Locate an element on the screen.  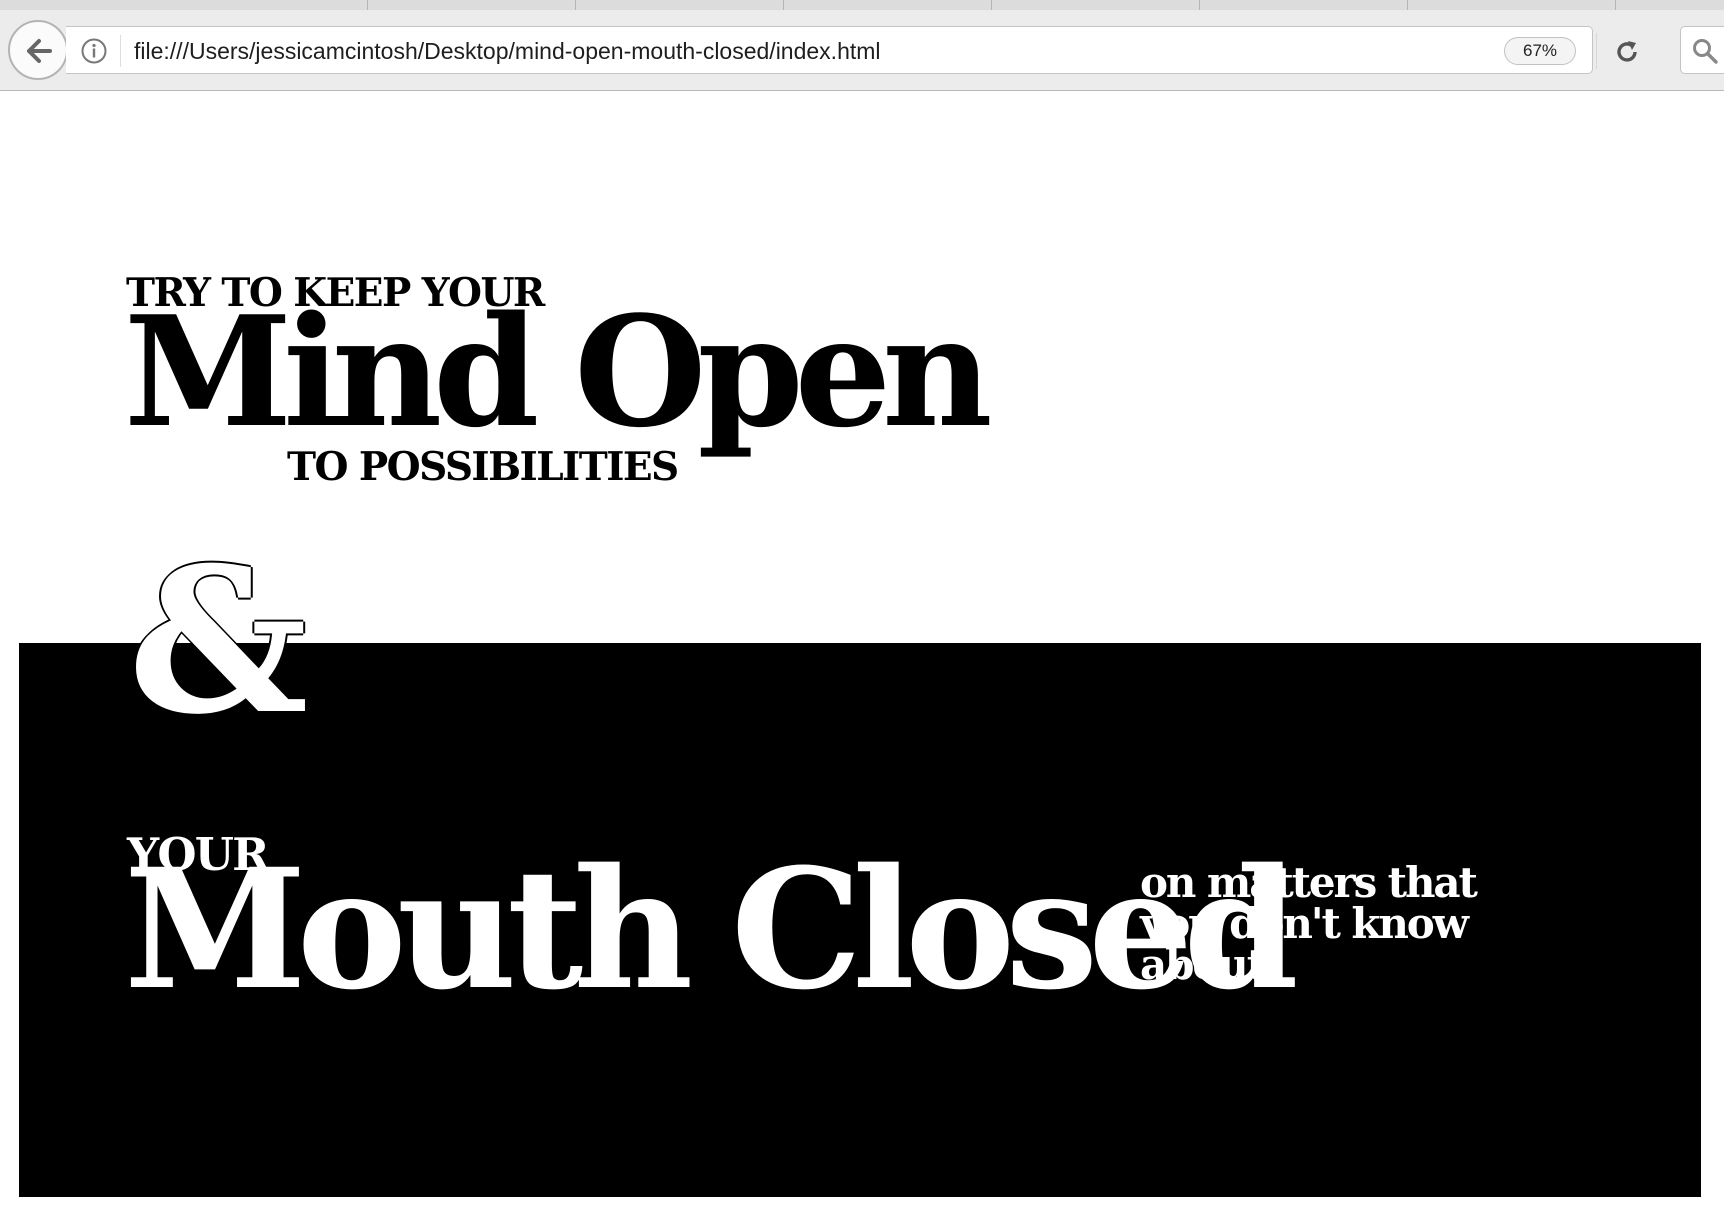
tail-line: on matters that is located at coordinates (1309, 882).